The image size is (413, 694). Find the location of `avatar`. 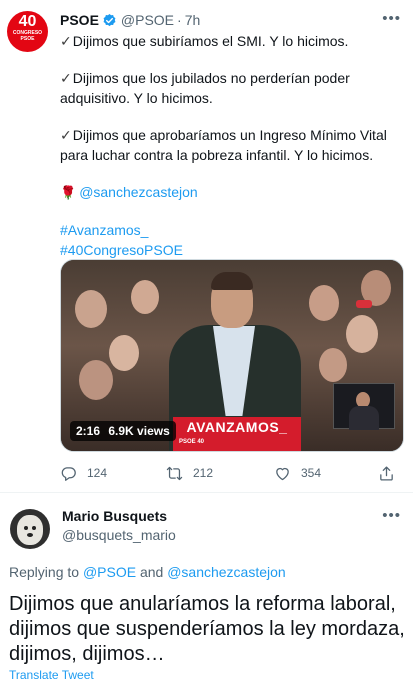

avatar is located at coordinates (30, 529).